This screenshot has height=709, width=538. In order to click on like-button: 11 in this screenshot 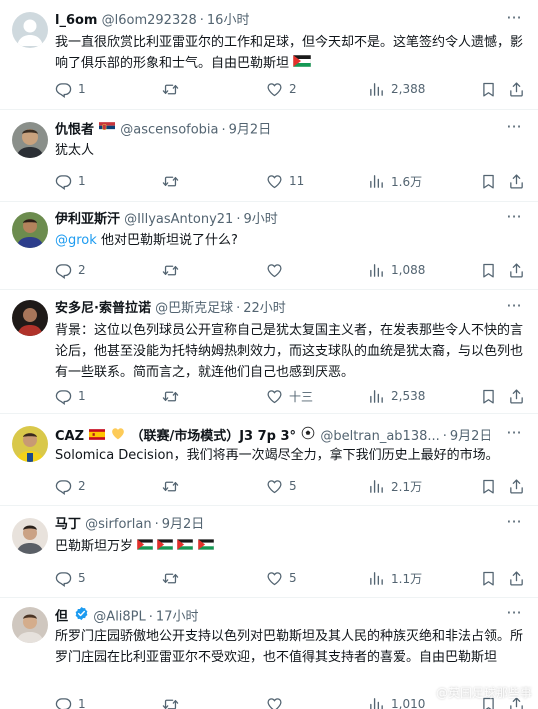, I will do `click(285, 181)`.